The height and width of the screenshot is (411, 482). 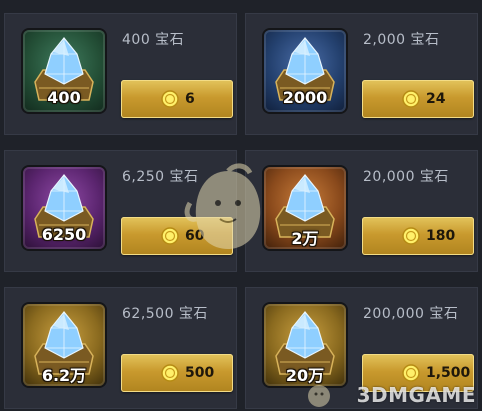 What do you see at coordinates (406, 177) in the screenshot?
I see `gem-amount-label: 20,000 宝石` at bounding box center [406, 177].